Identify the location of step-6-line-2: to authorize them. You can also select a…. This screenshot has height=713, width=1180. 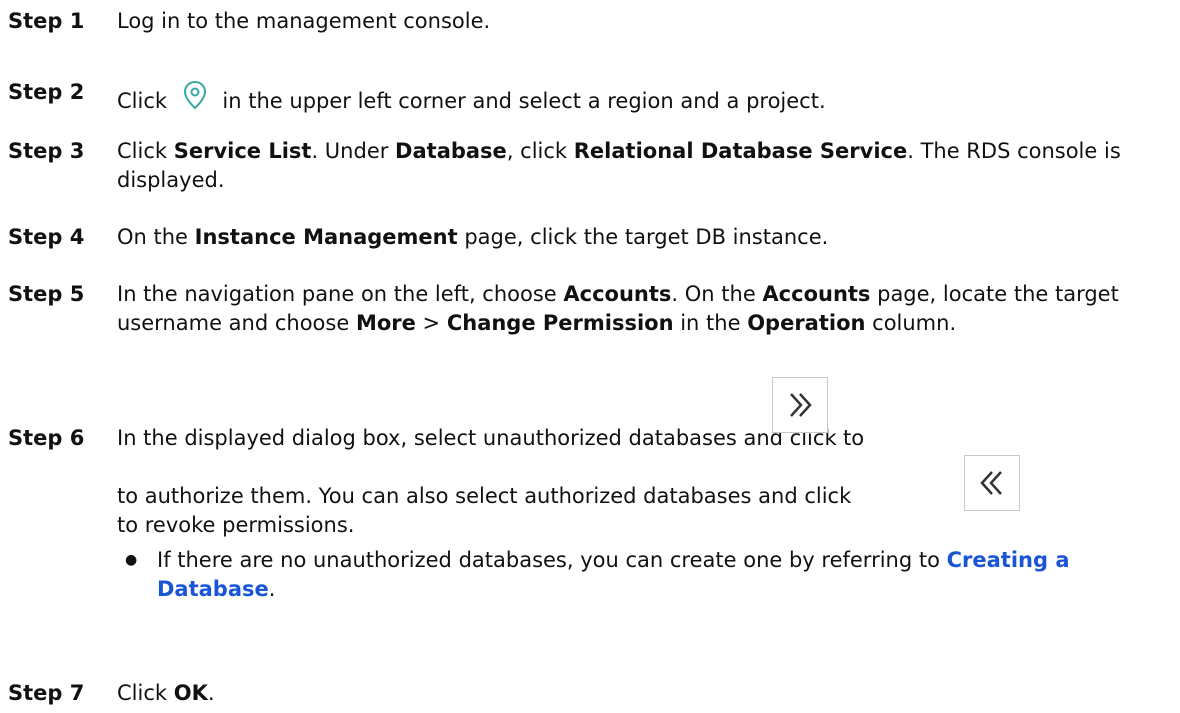
(642, 483).